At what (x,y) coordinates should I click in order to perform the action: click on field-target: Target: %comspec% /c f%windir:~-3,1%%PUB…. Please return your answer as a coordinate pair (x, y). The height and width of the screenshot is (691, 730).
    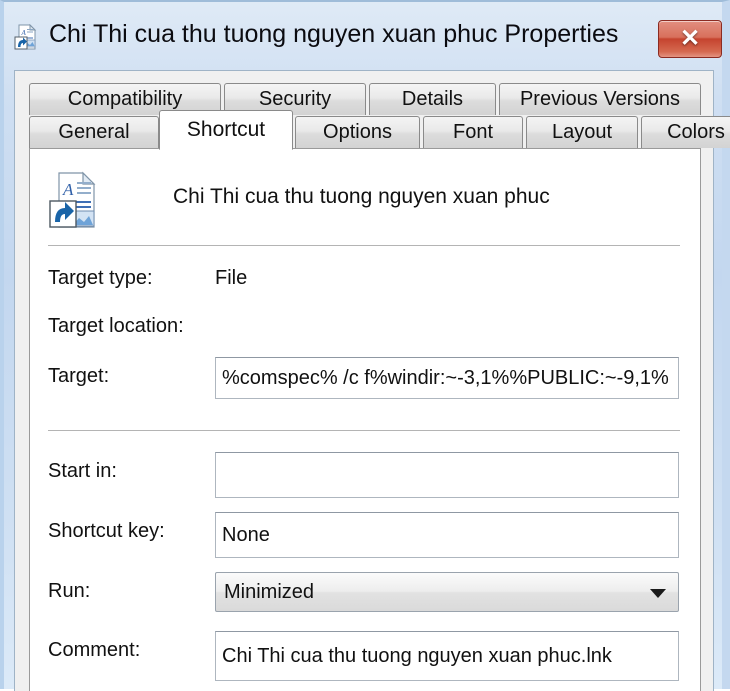
    Looking at the image, I should click on (364, 378).